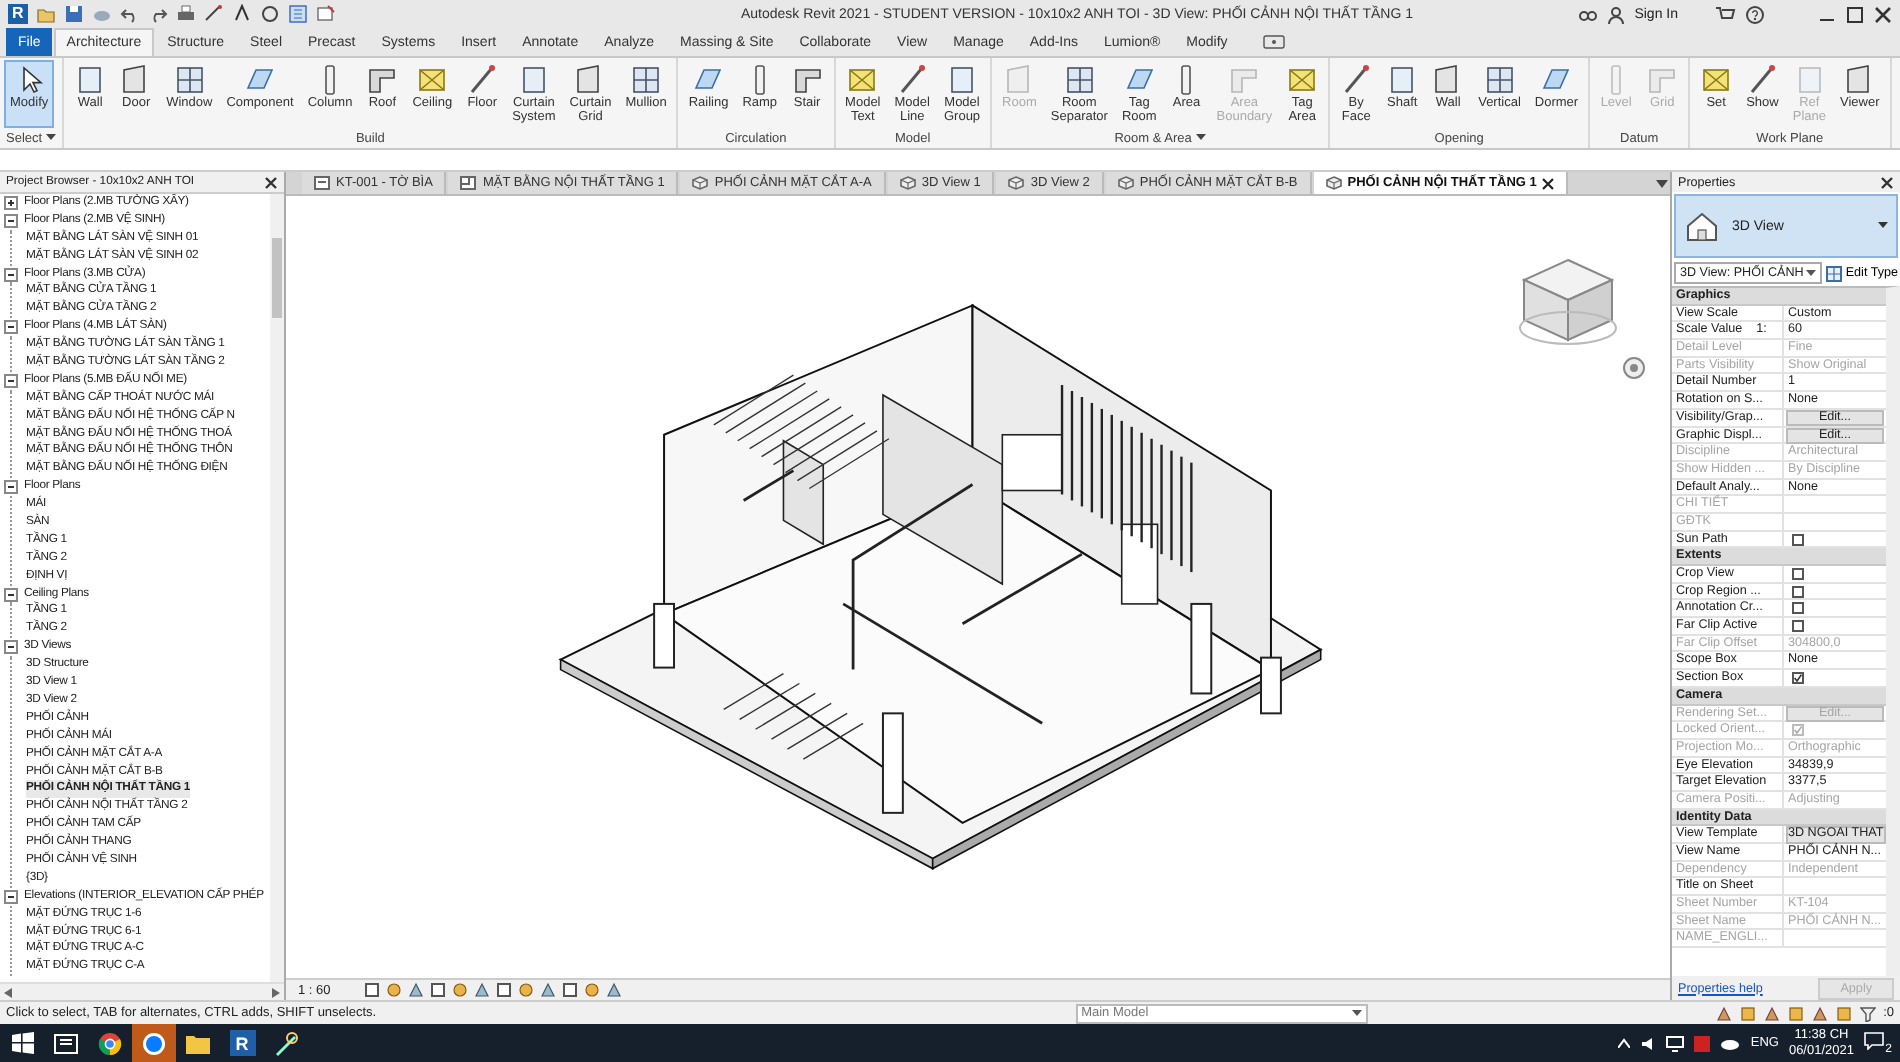 The width and height of the screenshot is (1900, 1062). What do you see at coordinates (322, 183) in the screenshot?
I see `sheet-icon` at bounding box center [322, 183].